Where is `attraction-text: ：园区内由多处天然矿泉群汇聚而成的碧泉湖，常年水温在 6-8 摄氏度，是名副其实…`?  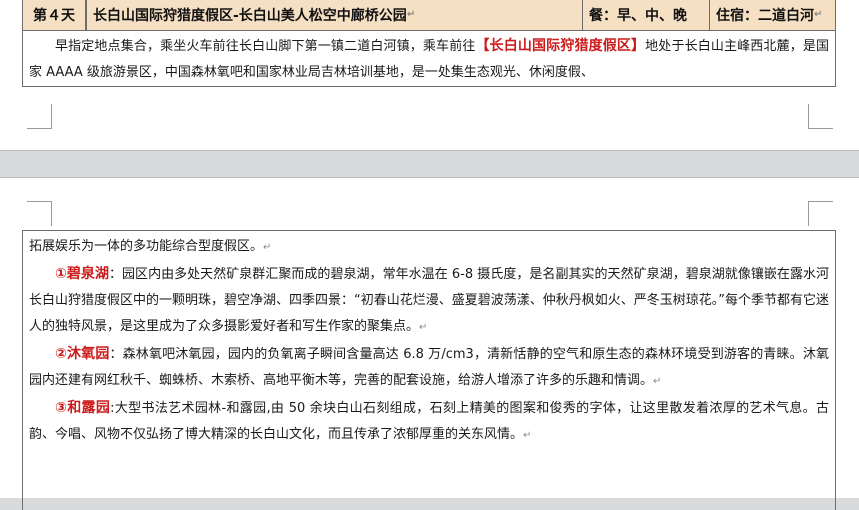 attraction-text: ：园区内由多处天然矿泉群汇聚而成的碧泉湖，常年水温在 6-8 摄氏度，是名副其实… is located at coordinates (429, 300).